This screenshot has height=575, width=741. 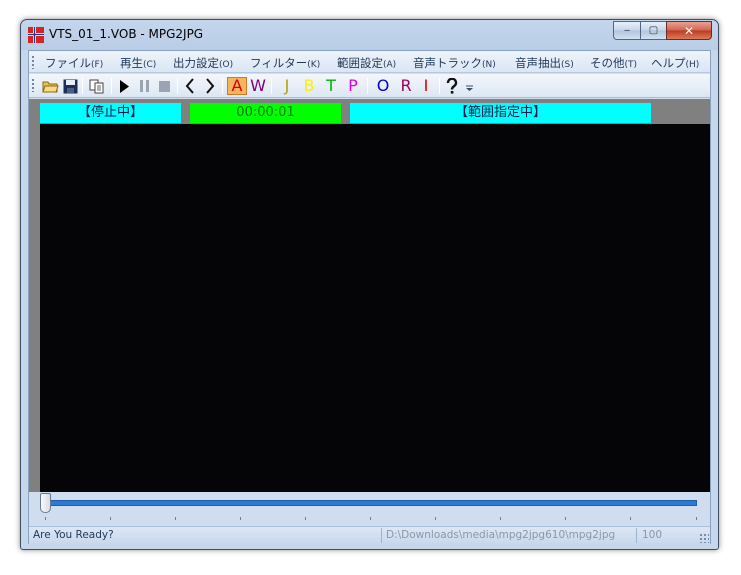 I want to click on letter-b-button: B, so click(x=309, y=86).